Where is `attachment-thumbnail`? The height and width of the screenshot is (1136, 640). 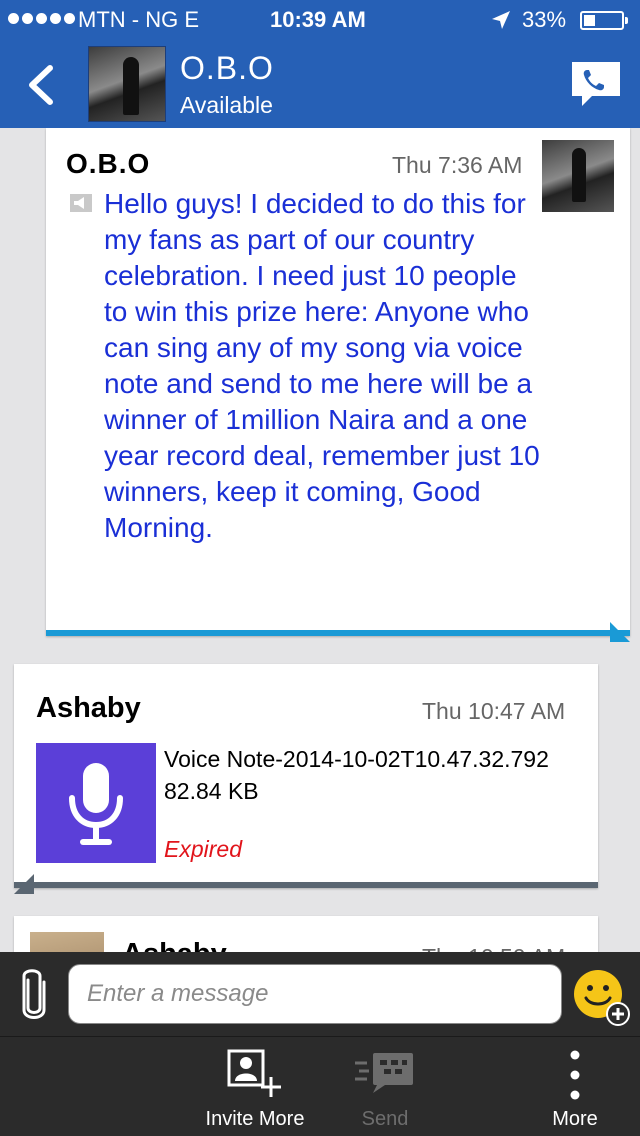 attachment-thumbnail is located at coordinates (67, 942).